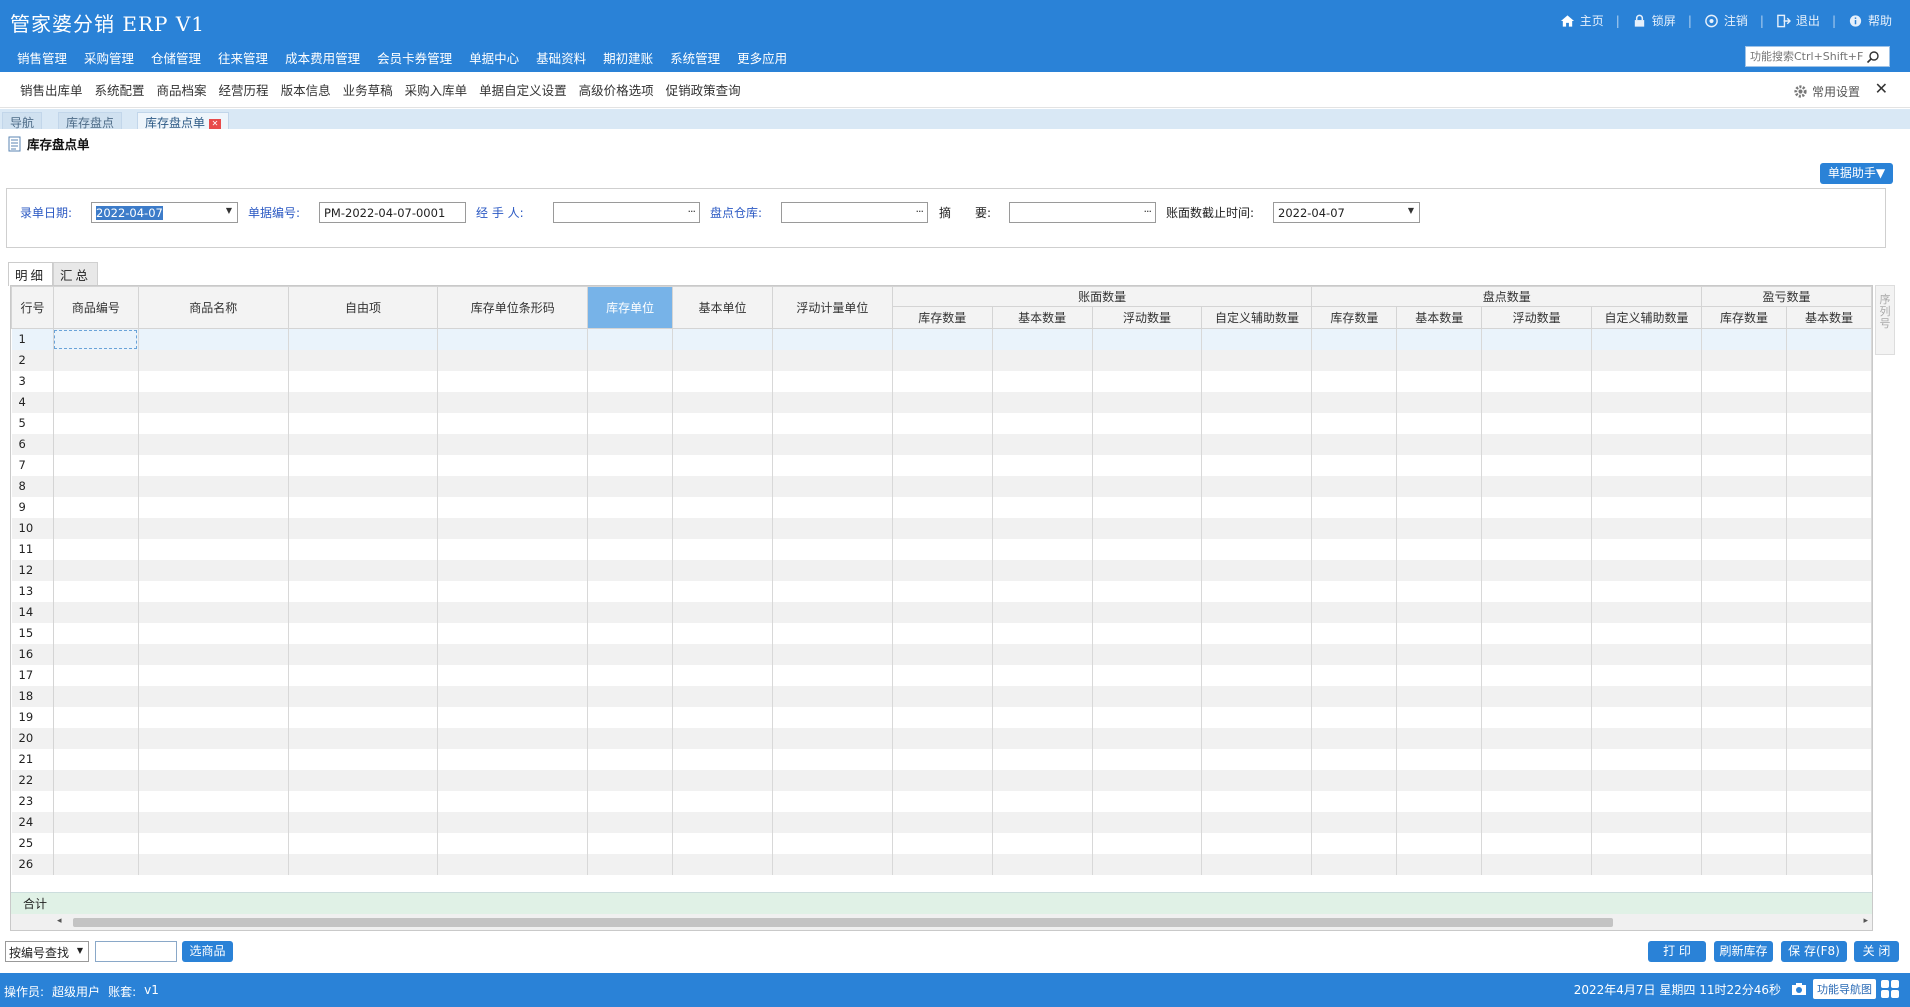  I want to click on chevron-down-icon: ▼, so click(229, 210).